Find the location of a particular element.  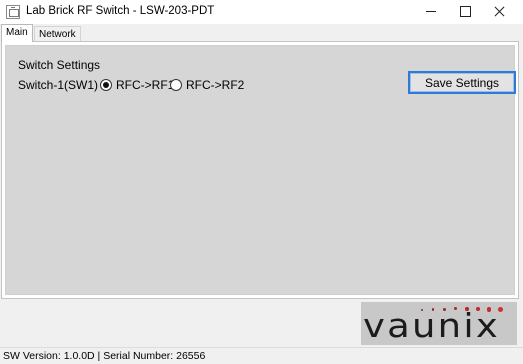

tab-network: Network is located at coordinates (57, 34).